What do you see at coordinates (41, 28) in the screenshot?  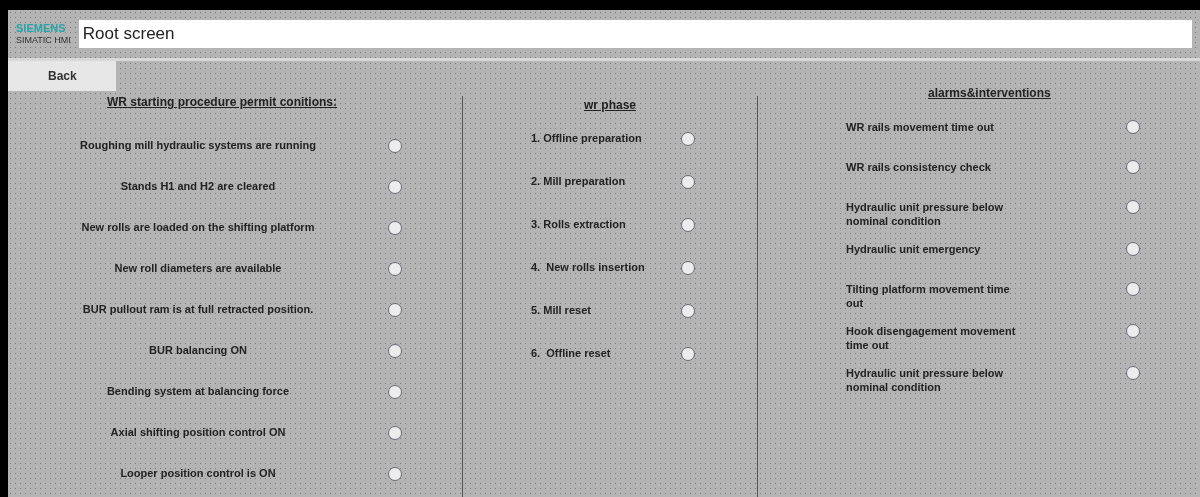 I see `brand-logo: SIEMENS` at bounding box center [41, 28].